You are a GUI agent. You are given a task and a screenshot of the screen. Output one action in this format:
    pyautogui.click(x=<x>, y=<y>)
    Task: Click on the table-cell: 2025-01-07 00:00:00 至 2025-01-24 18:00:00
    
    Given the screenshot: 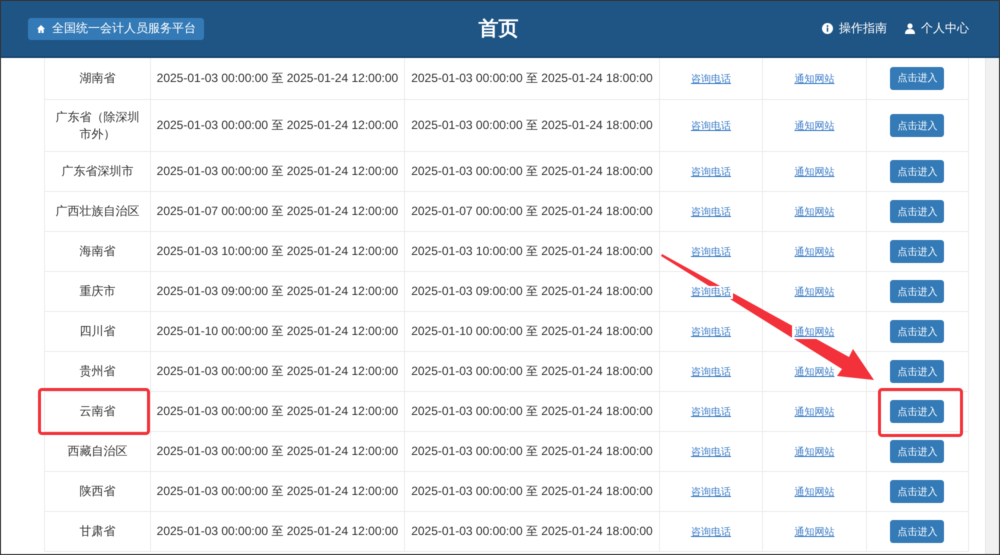 What is the action you would take?
    pyautogui.click(x=532, y=212)
    